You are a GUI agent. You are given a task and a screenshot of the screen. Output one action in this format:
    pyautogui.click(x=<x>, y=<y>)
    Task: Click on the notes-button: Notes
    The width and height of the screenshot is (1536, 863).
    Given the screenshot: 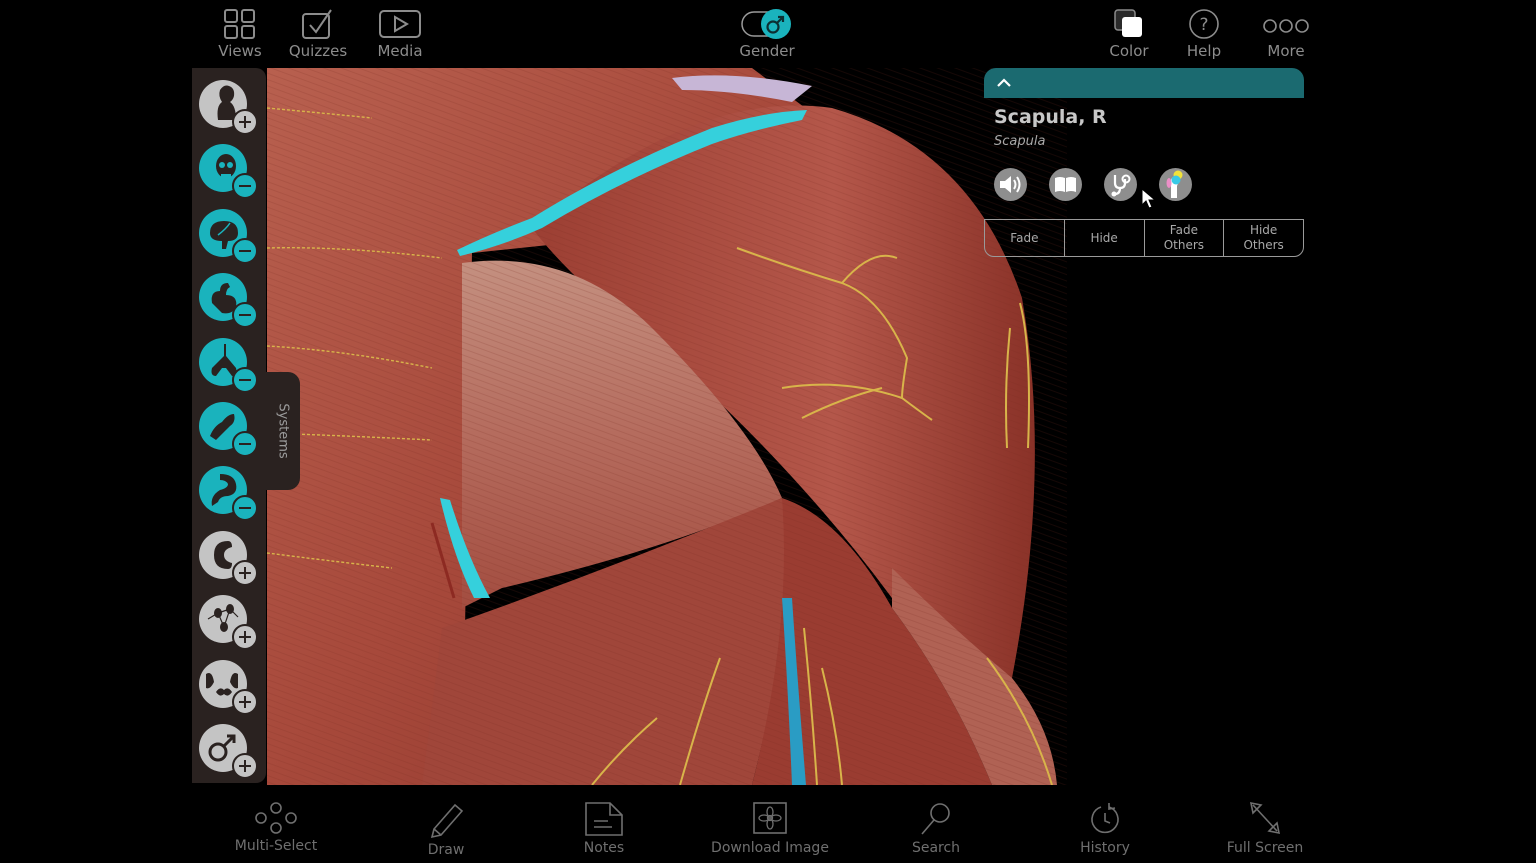 What is the action you would take?
    pyautogui.click(x=604, y=828)
    